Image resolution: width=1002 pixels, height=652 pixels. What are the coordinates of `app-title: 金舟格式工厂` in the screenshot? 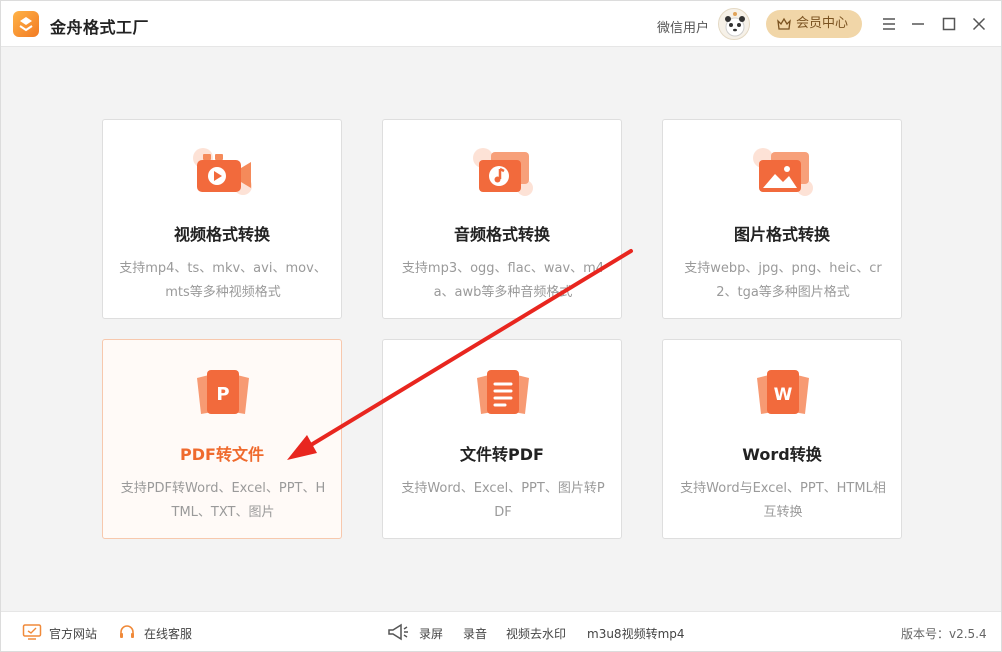 It's located at (100, 27).